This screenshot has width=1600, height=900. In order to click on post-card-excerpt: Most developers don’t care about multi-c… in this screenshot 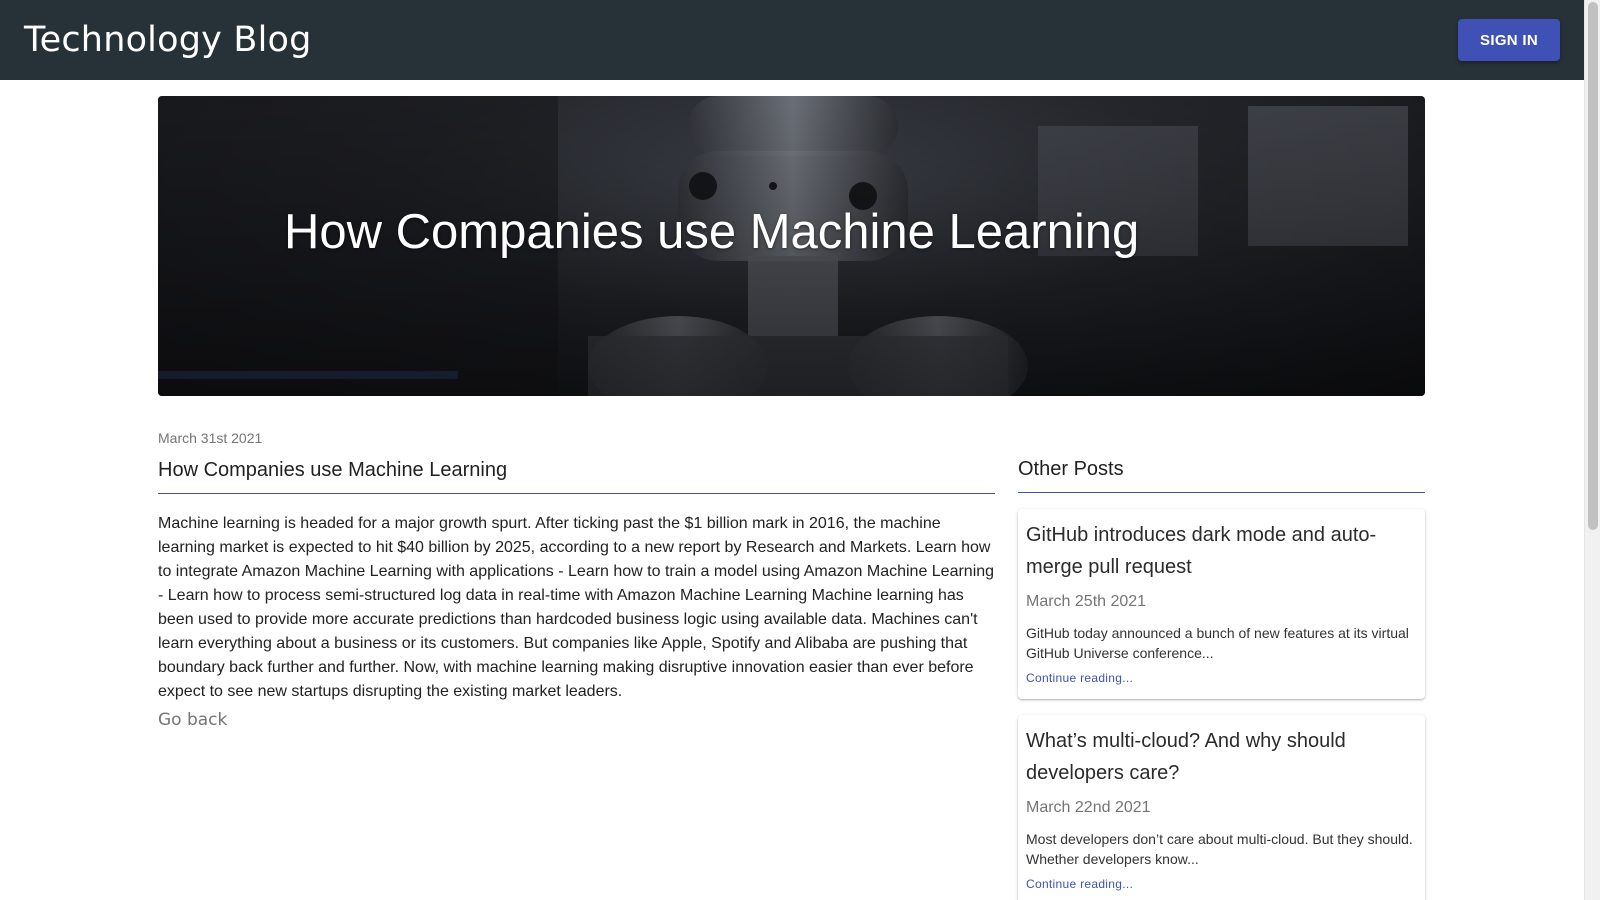, I will do `click(1219, 849)`.